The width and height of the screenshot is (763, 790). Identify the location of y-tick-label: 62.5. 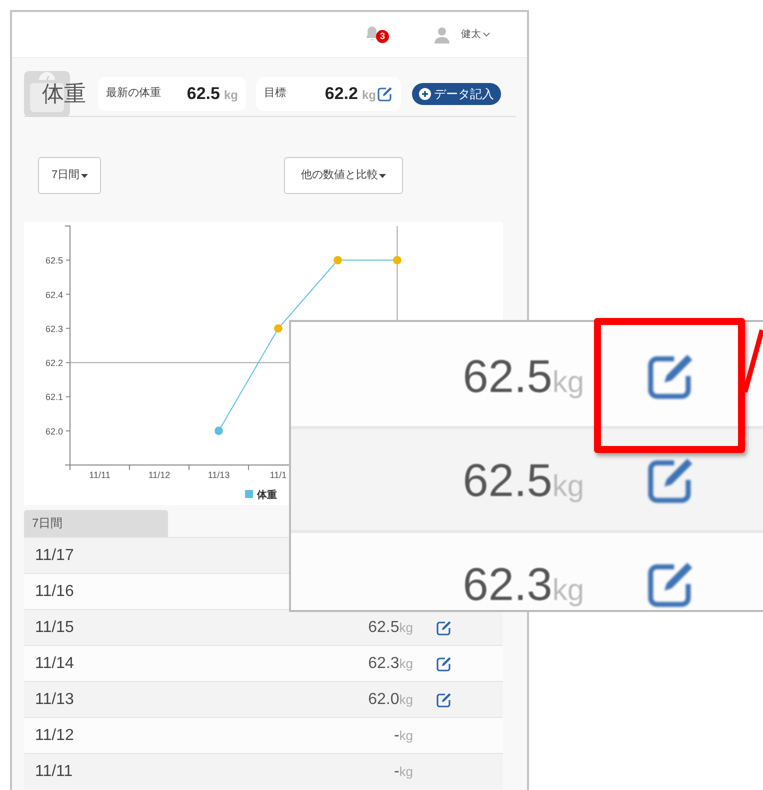
(54, 261).